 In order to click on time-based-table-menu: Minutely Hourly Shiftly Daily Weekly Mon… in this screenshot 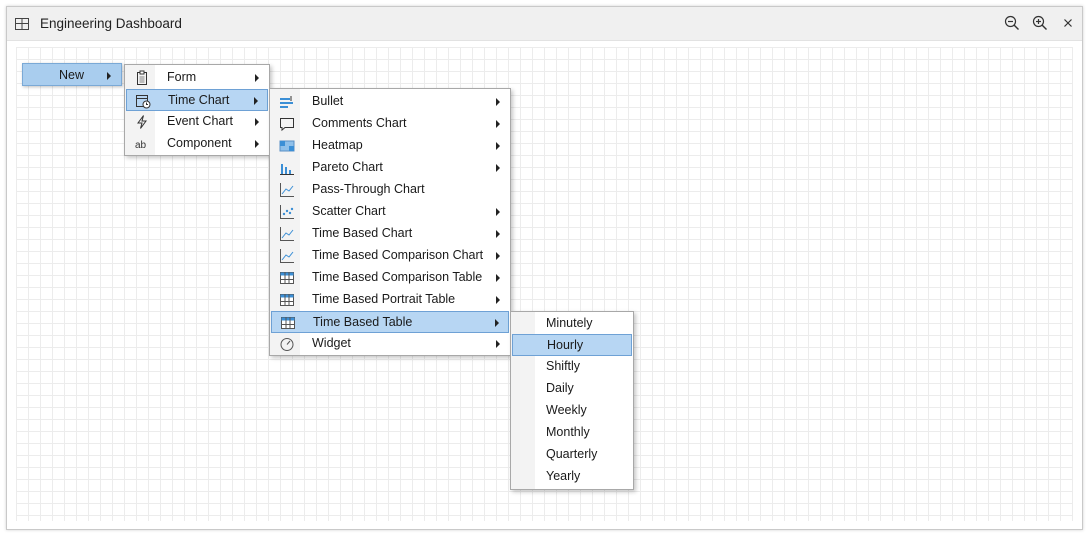, I will do `click(572, 400)`.